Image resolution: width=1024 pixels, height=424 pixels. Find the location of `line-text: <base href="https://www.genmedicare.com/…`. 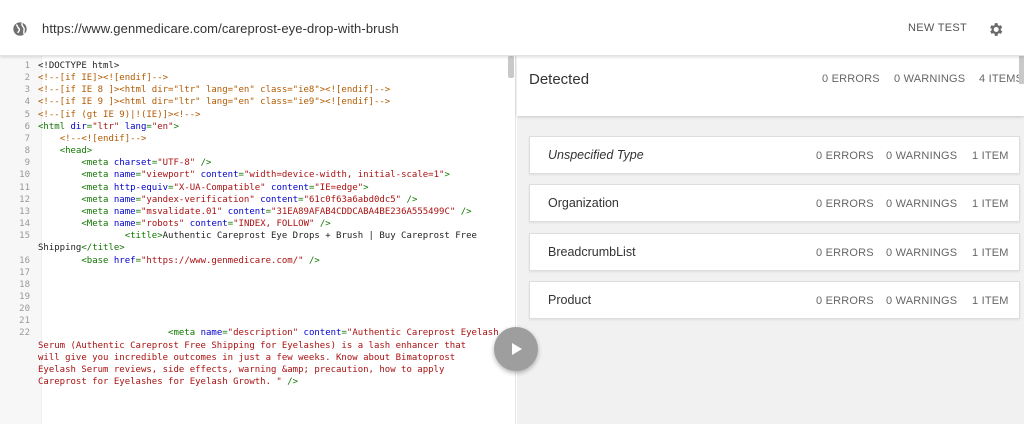

line-text: <base href="https://www.genmedicare.com/… is located at coordinates (200, 260).